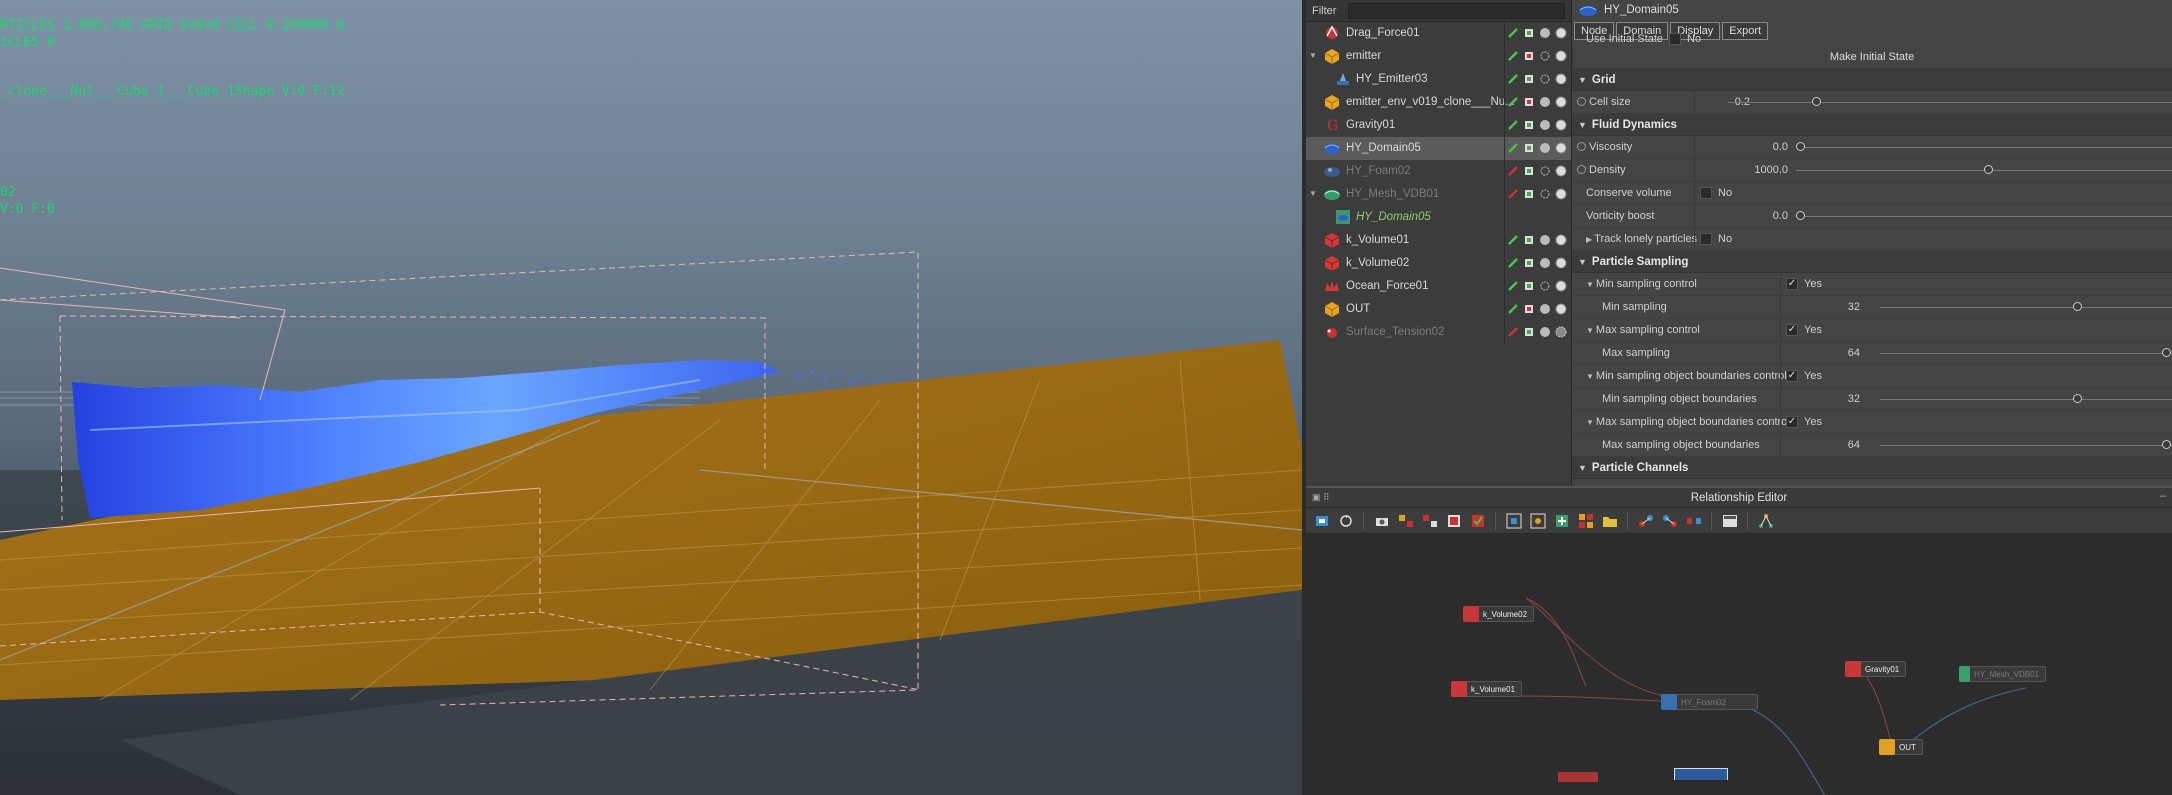 The width and height of the screenshot is (2172, 795). I want to click on graph-icon, so click(1321, 520).